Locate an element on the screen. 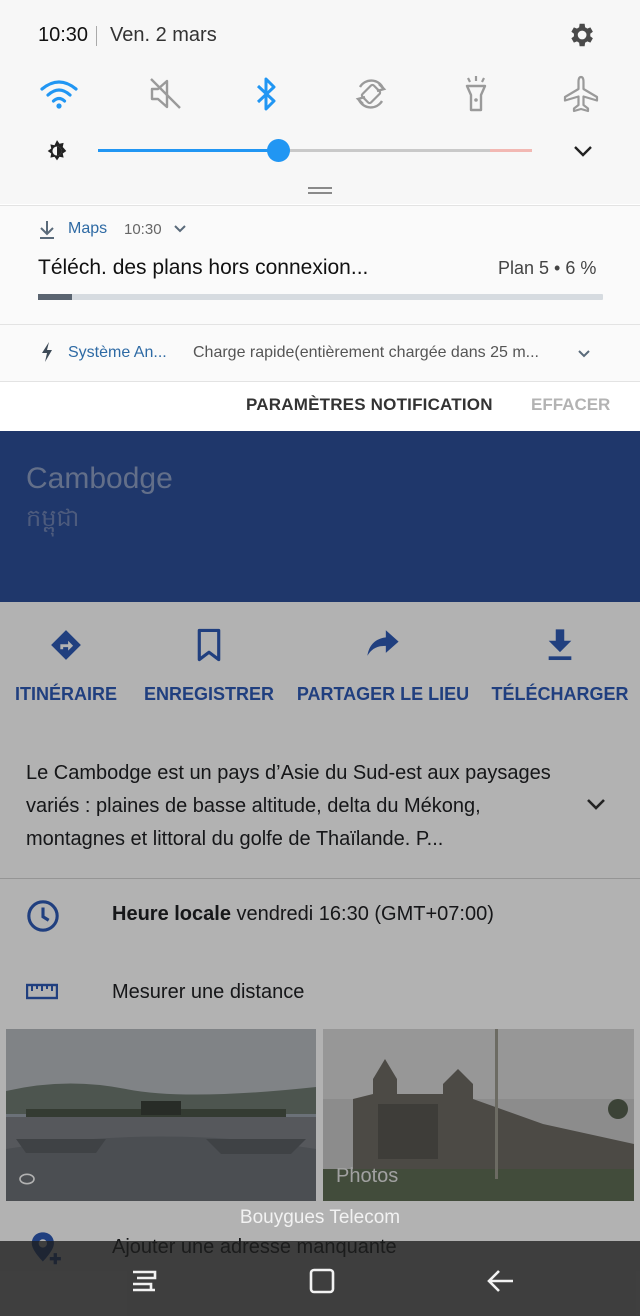  download-progress-bar is located at coordinates (320, 297).